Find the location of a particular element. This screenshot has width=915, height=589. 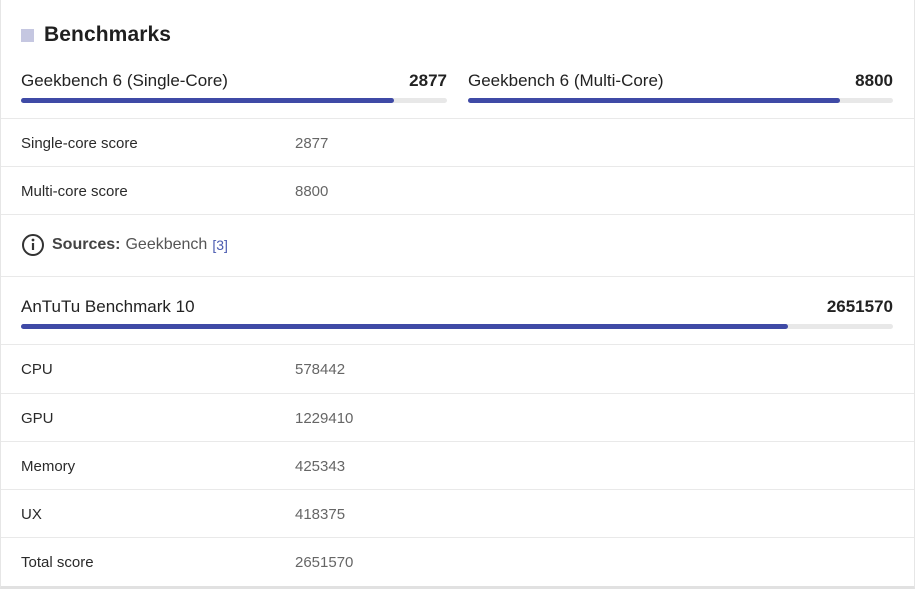

row-value: 425343 is located at coordinates (320, 466).